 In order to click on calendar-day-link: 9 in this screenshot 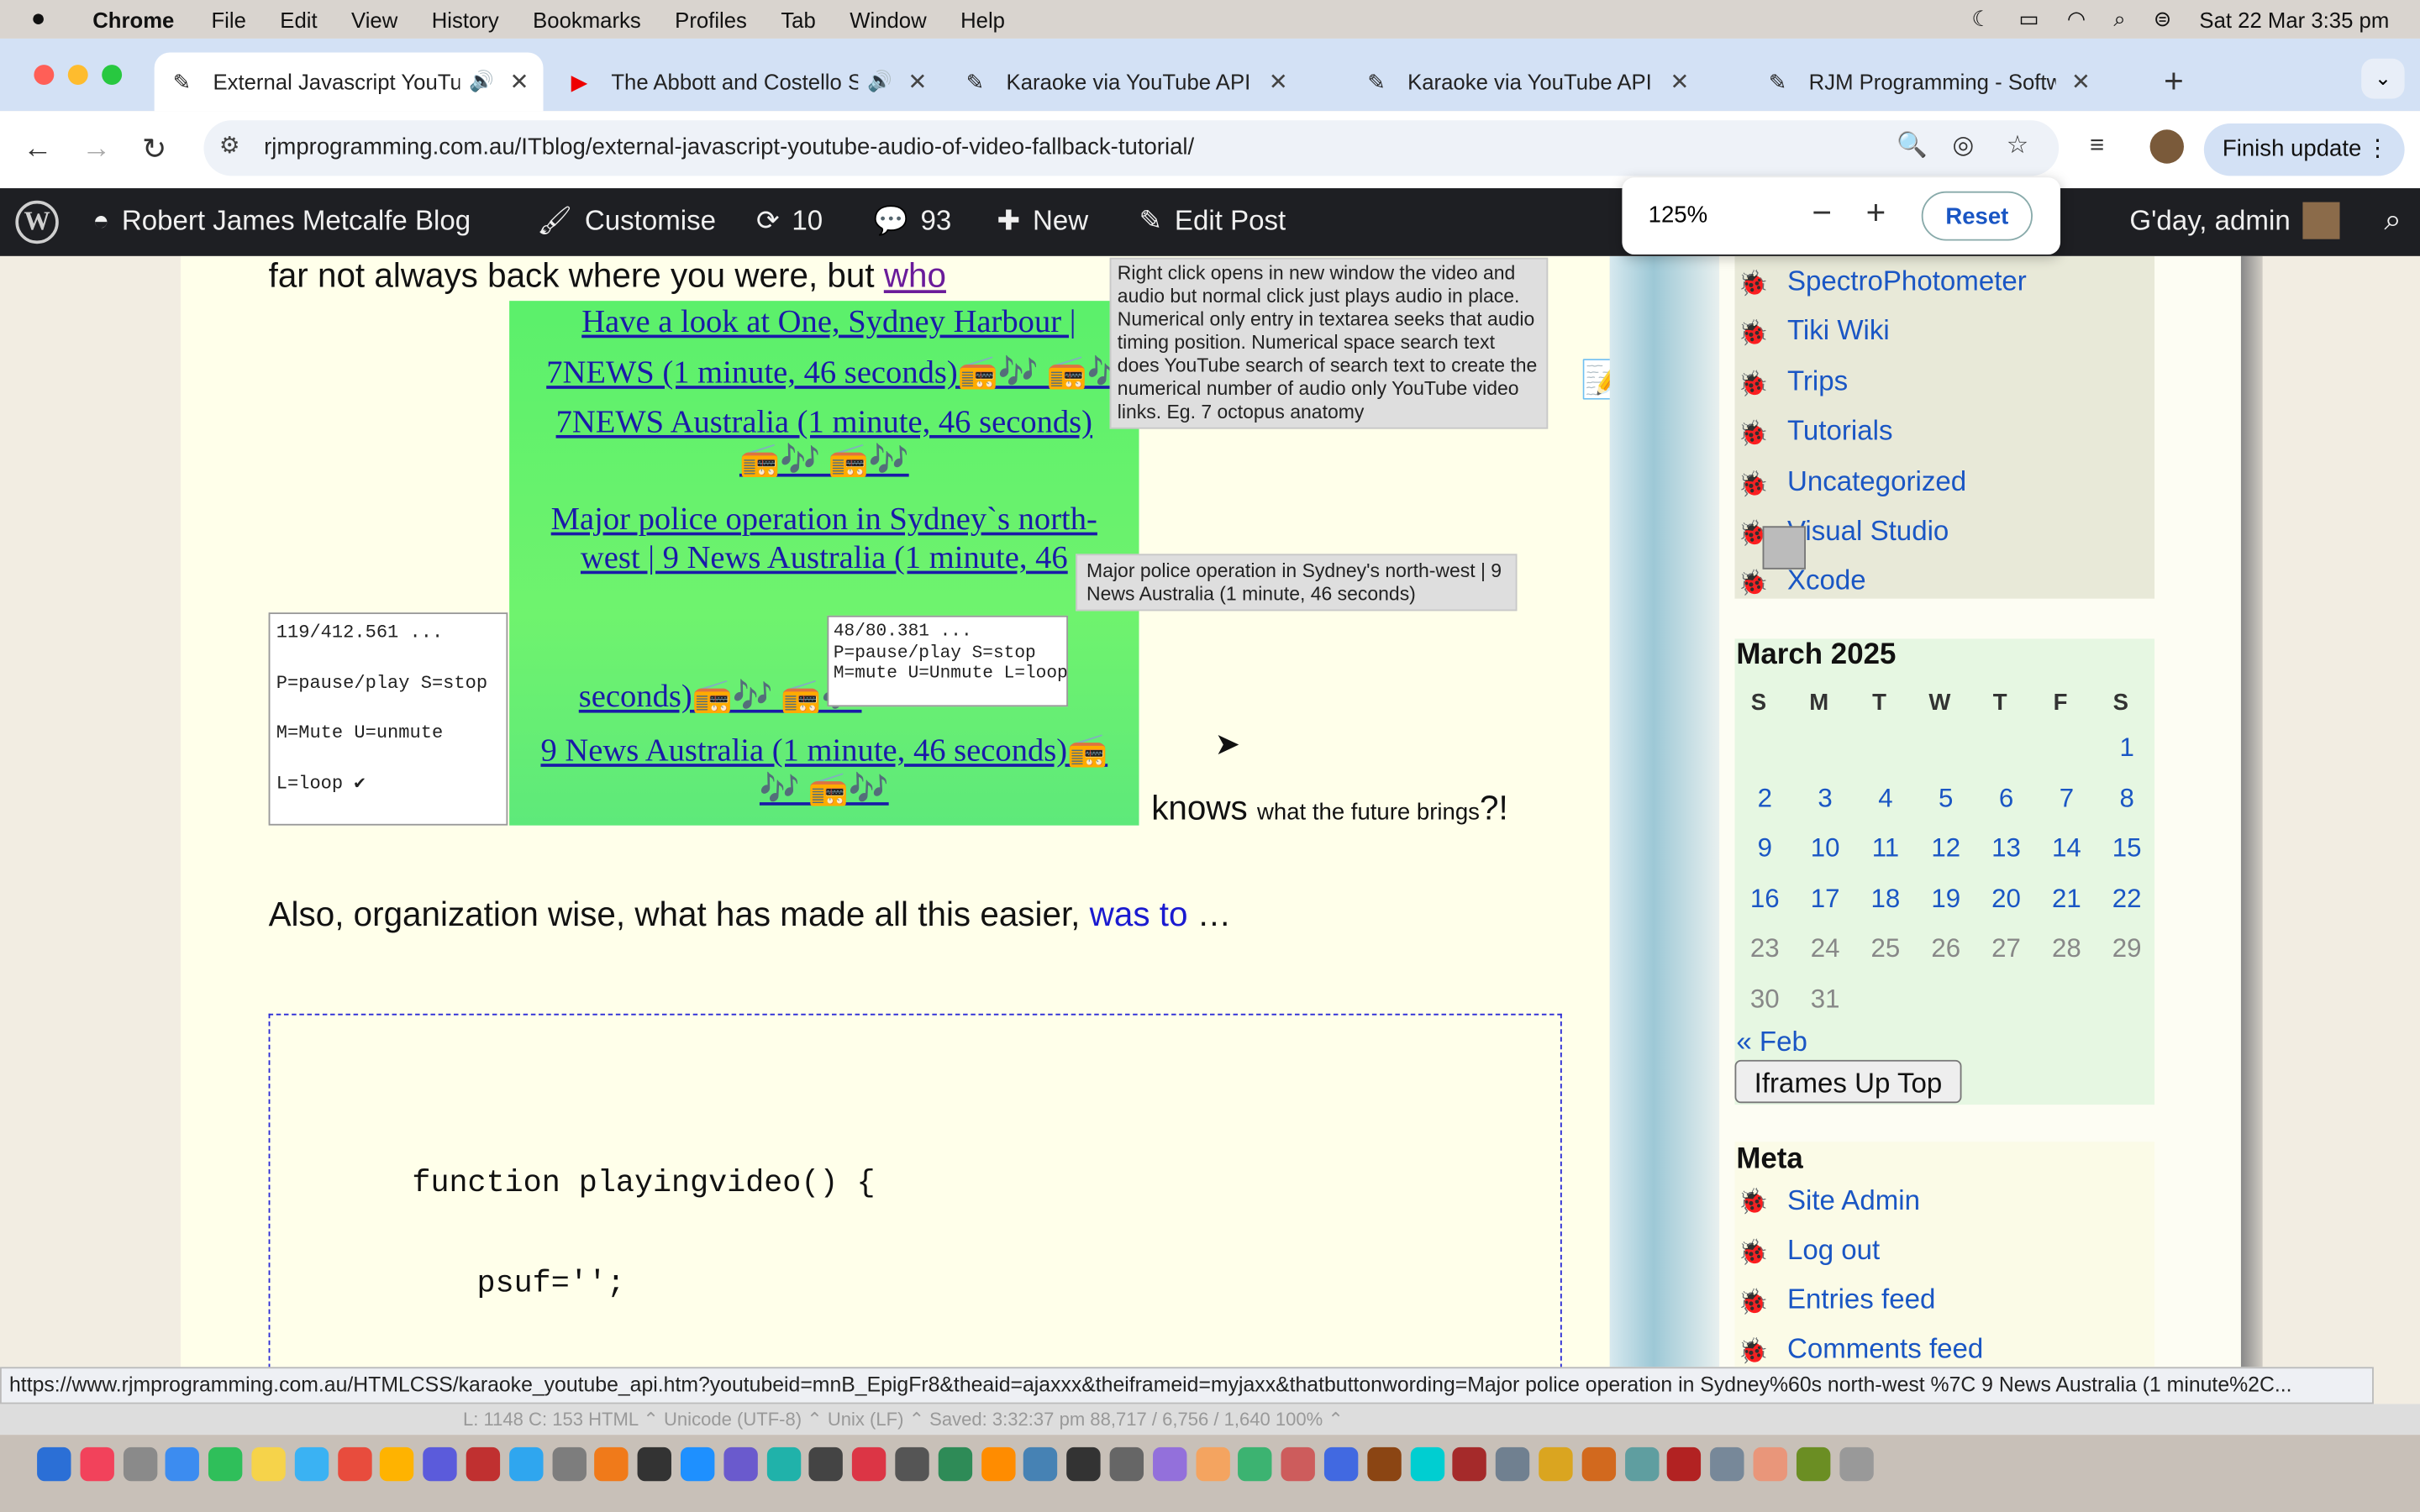, I will do `click(1764, 848)`.